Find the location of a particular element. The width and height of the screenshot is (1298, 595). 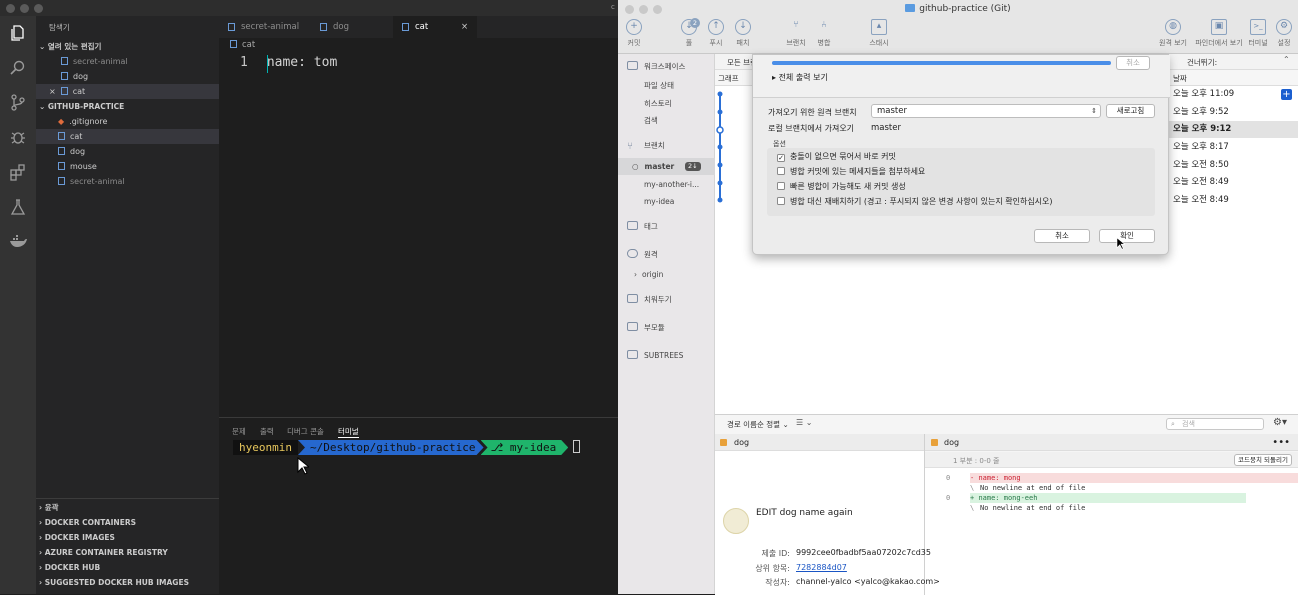

open-editors-header: ⌄ 열려 있는 편집기 is located at coordinates (127, 46).